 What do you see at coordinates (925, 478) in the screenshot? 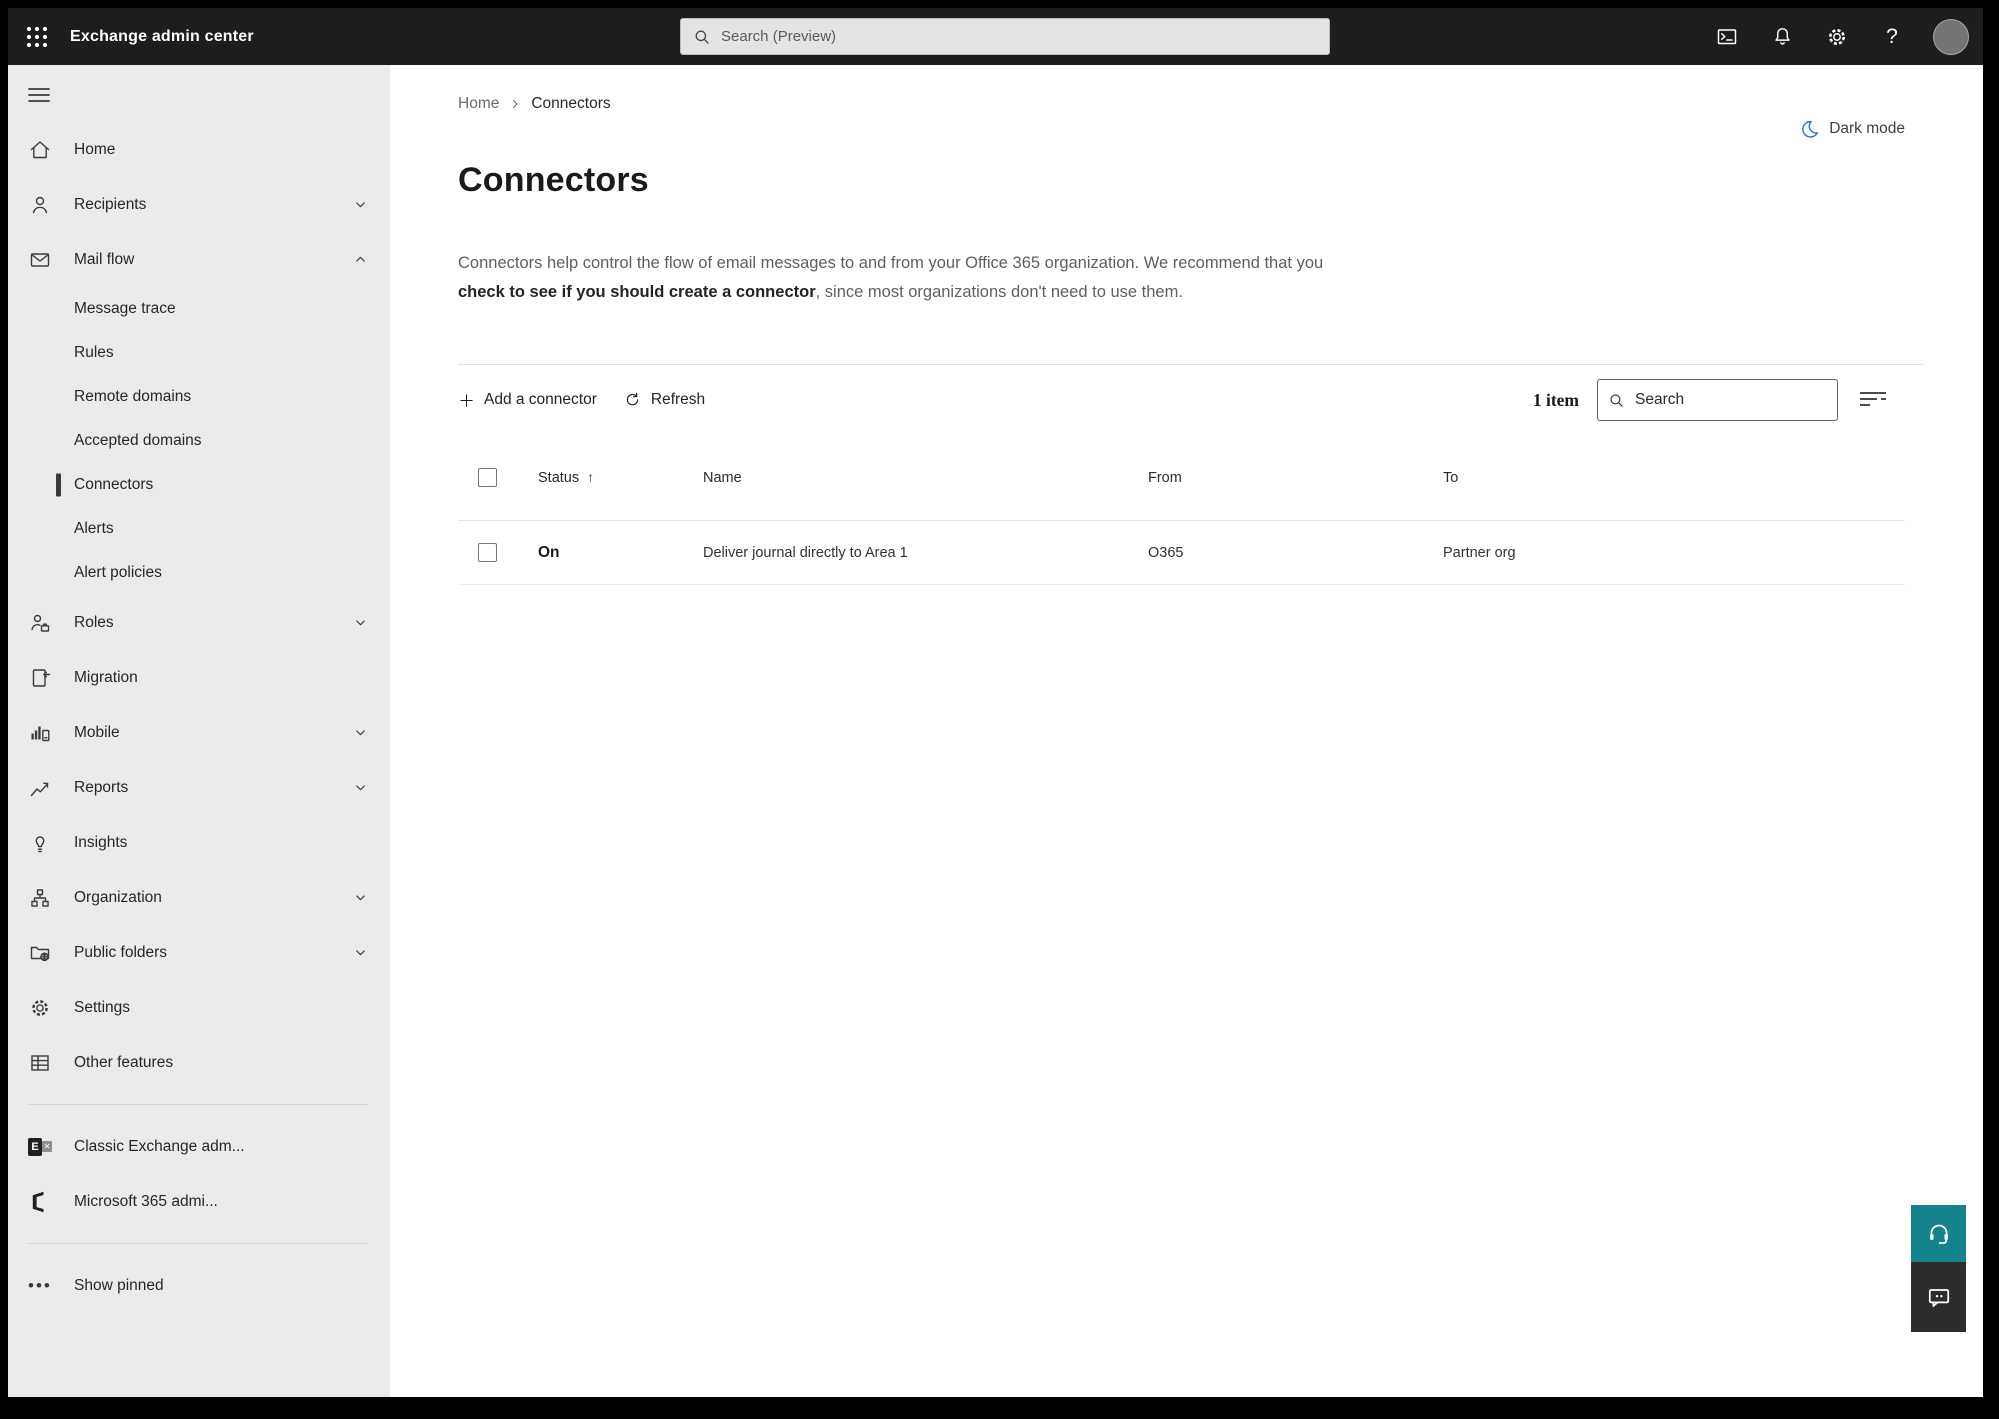
I see `column-header-name: Name` at bounding box center [925, 478].